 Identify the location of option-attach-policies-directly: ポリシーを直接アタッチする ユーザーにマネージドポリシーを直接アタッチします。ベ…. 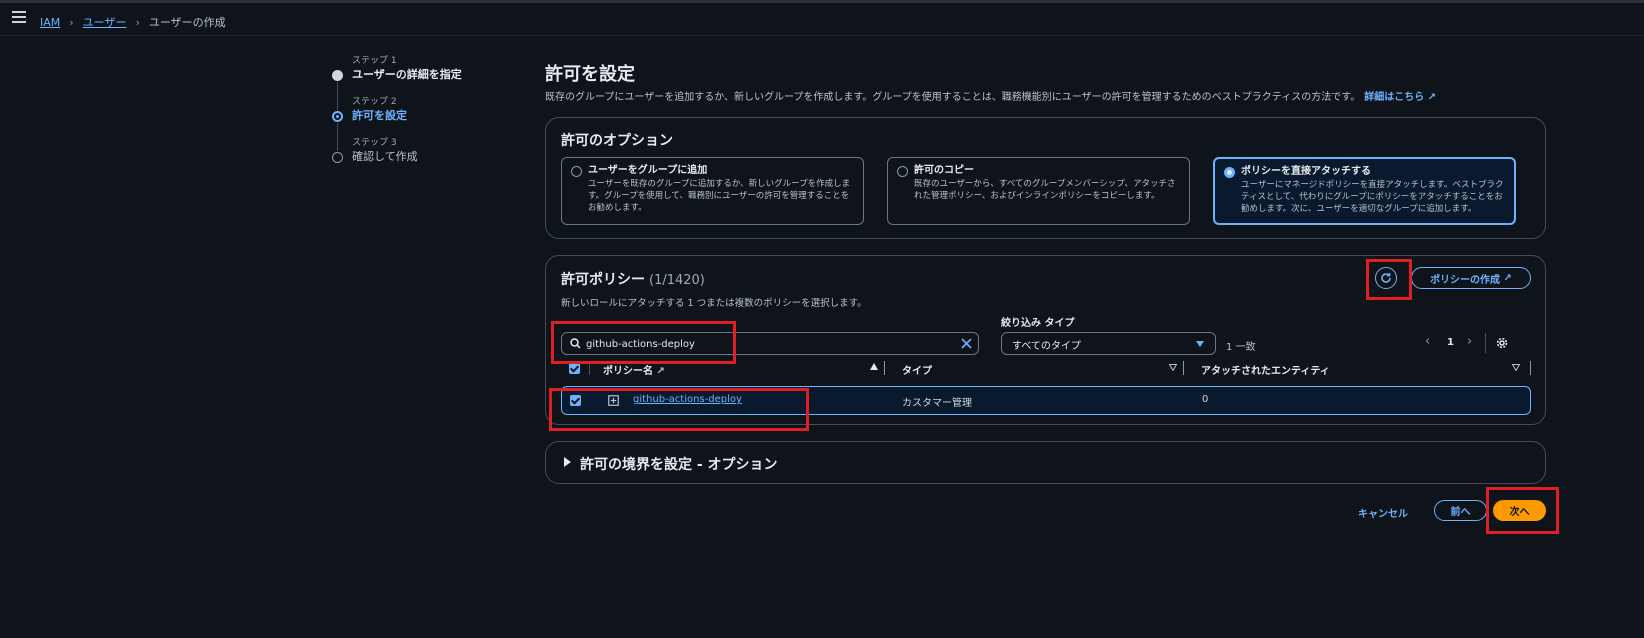
(1364, 191).